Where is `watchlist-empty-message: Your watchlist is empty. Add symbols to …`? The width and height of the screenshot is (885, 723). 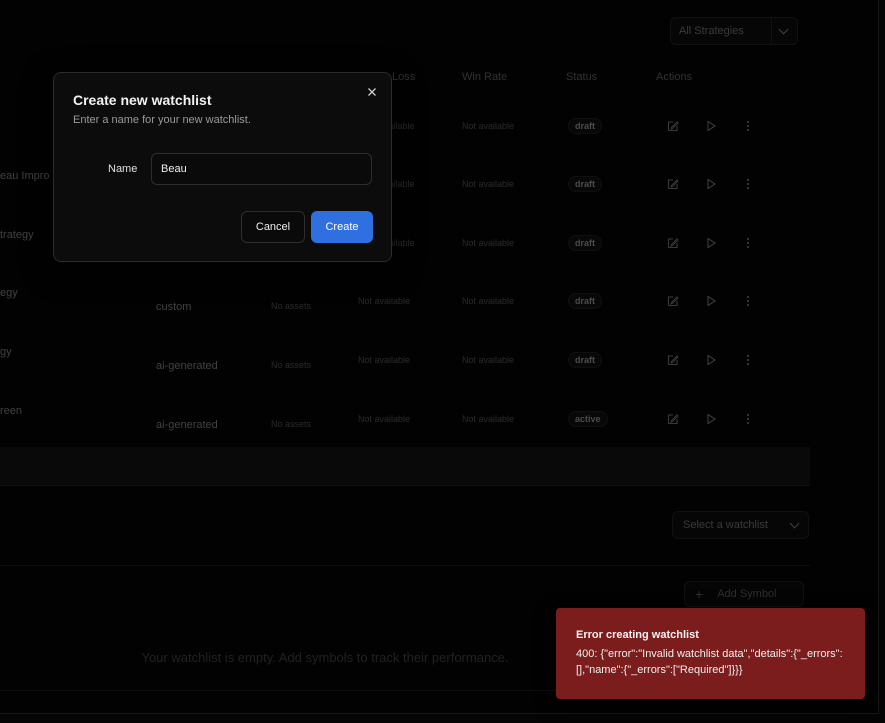
watchlist-empty-message: Your watchlist is empty. Add symbols to … is located at coordinates (325, 657).